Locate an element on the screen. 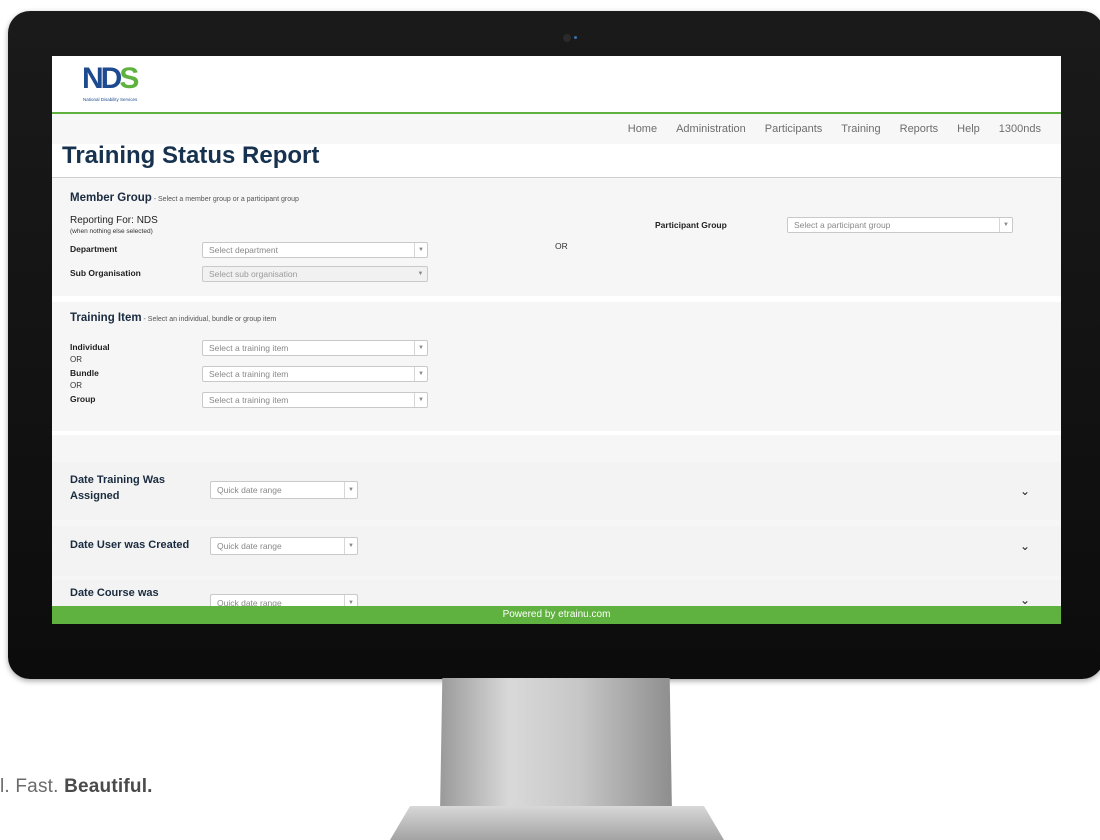  date-course-label: Date Course was is located at coordinates (114, 593).